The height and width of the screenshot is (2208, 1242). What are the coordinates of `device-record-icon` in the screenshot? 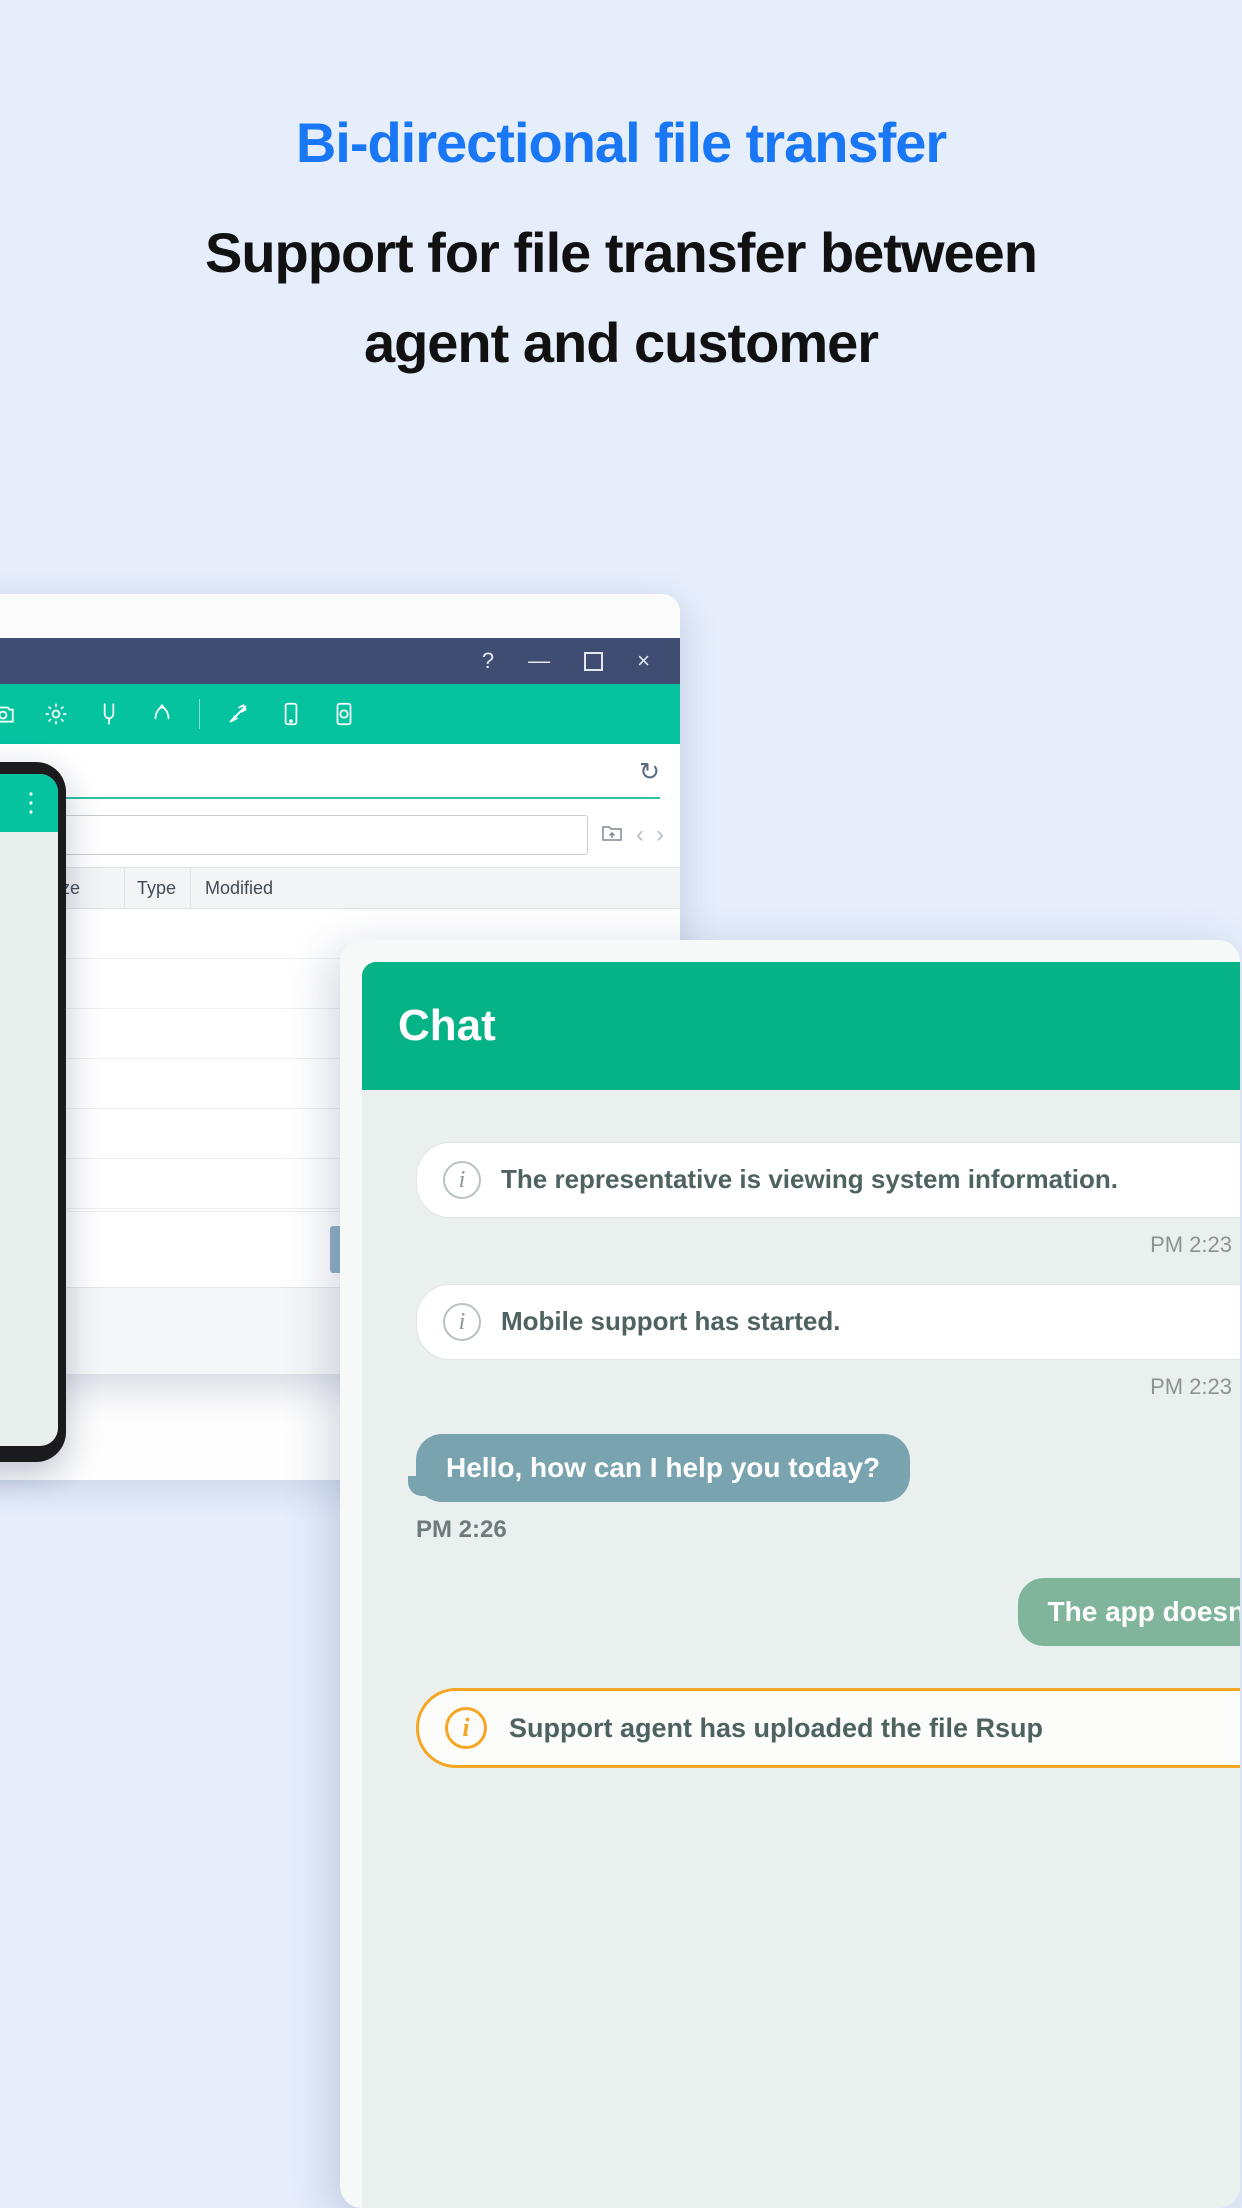 It's located at (343, 714).